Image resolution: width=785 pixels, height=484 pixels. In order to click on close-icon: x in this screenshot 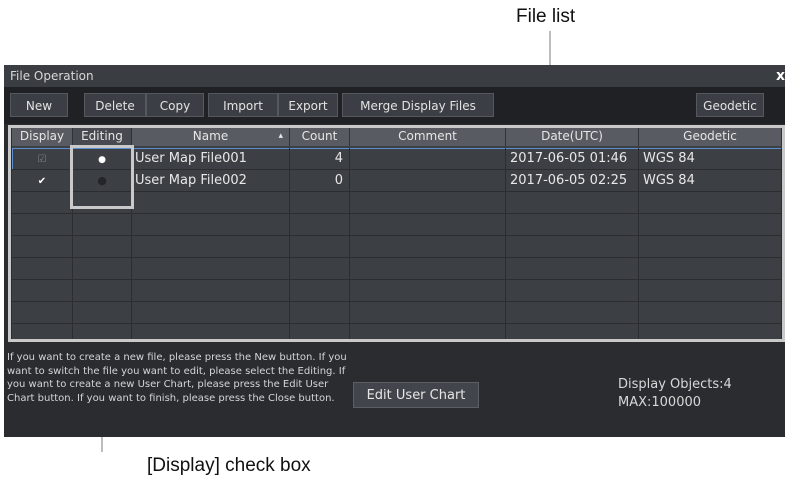, I will do `click(780, 76)`.